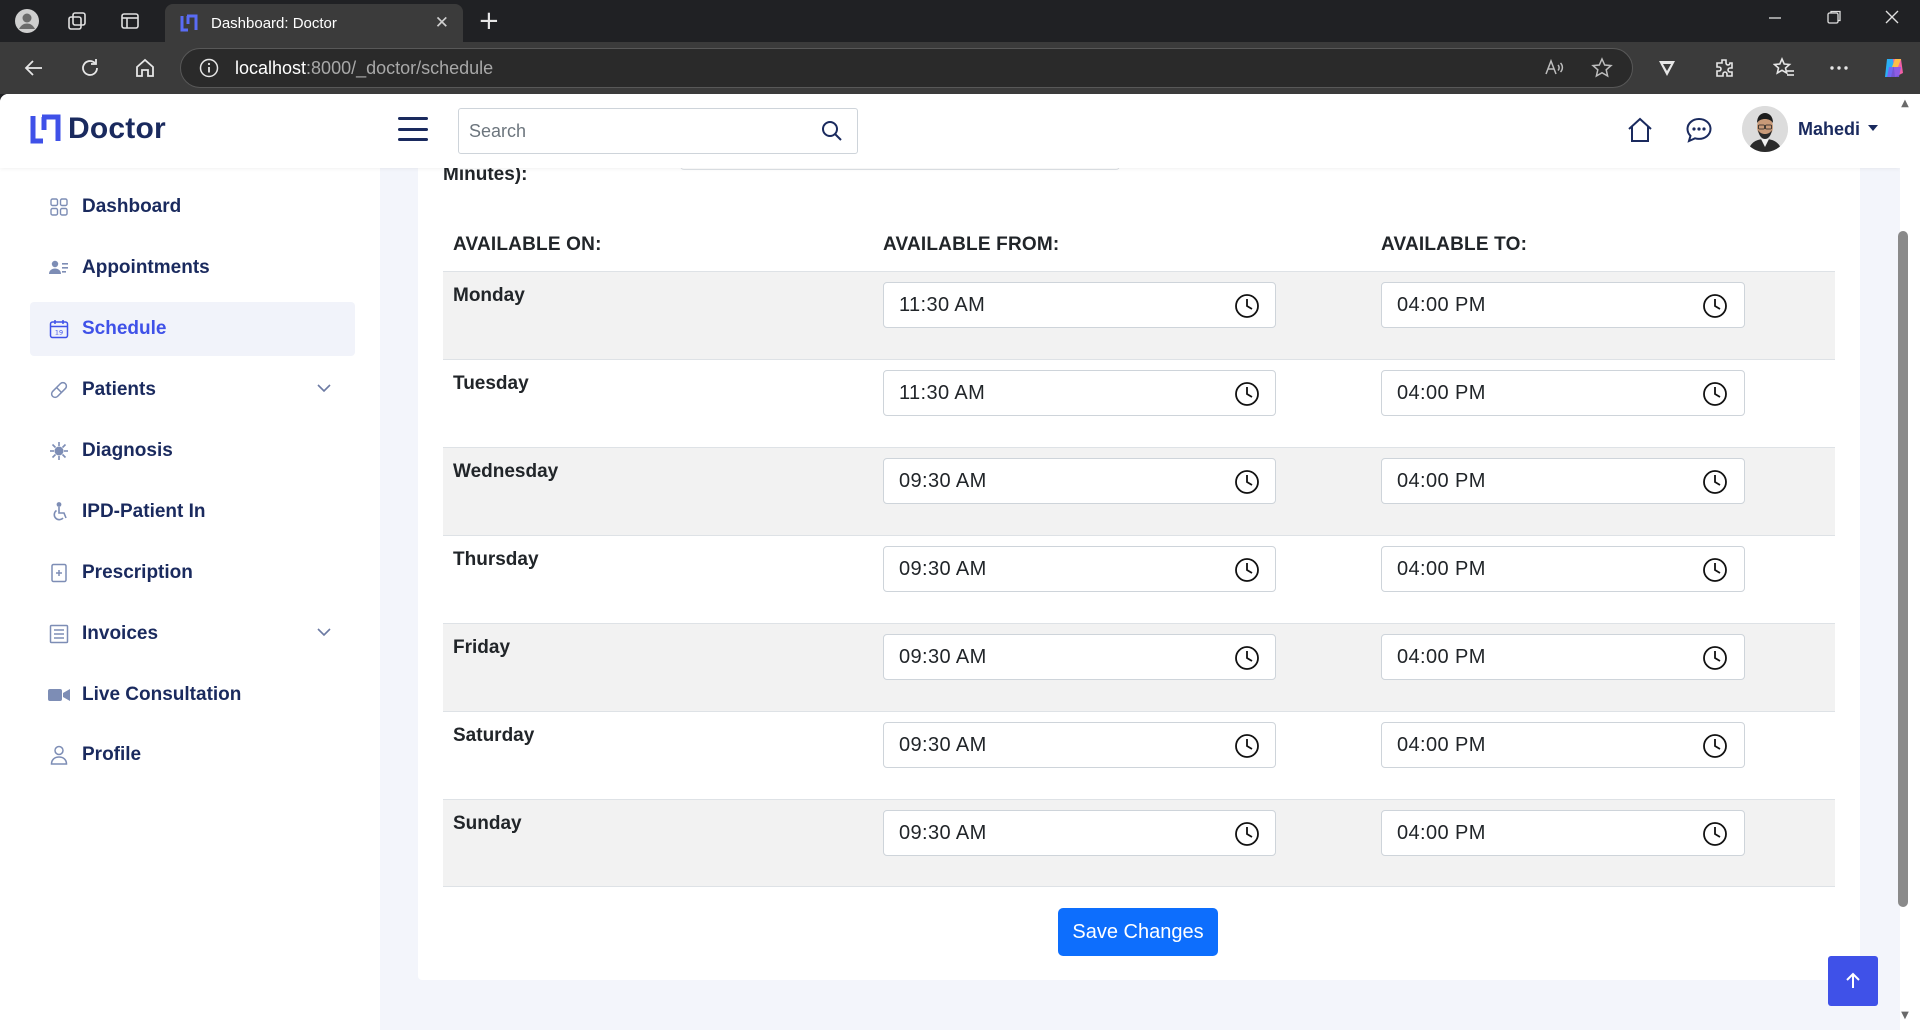 The height and width of the screenshot is (1030, 1920). I want to click on table-row: Tuesday 11:30 AM 04:00 PM, so click(1139, 403).